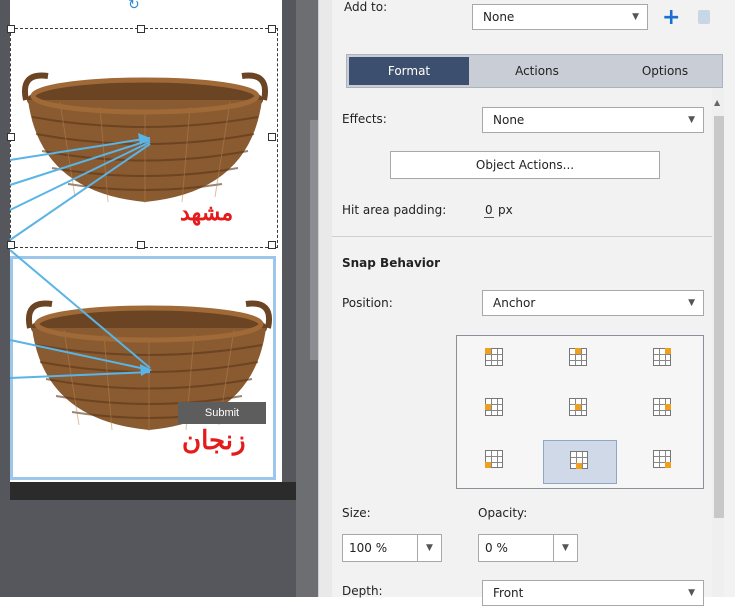  I want to click on depth-label: Depth:, so click(362, 591).